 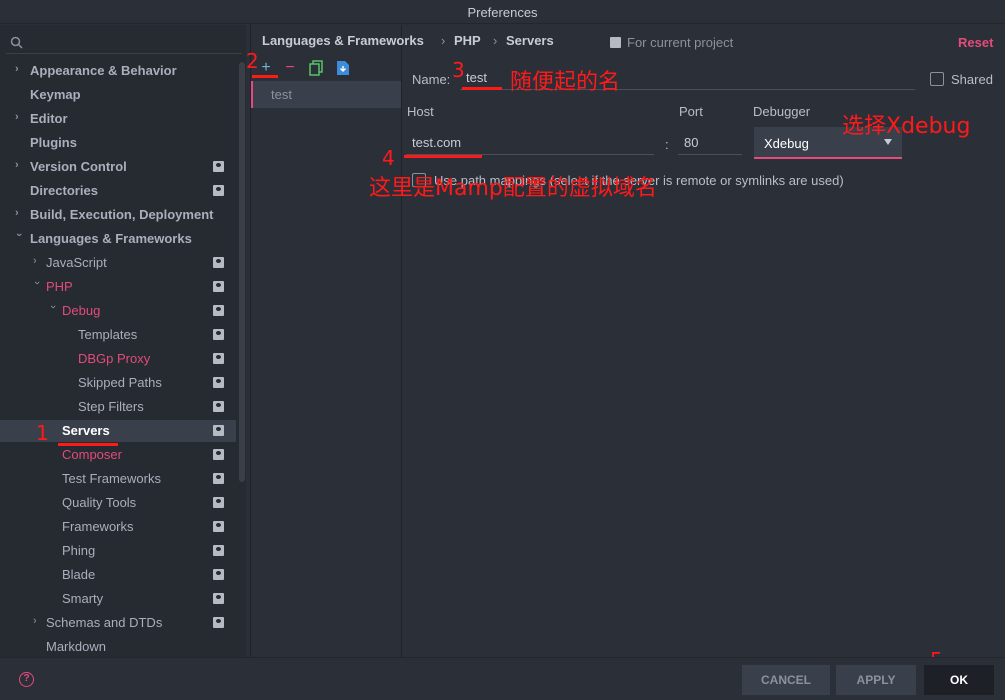 I want to click on ok-button: OK, so click(x=959, y=680).